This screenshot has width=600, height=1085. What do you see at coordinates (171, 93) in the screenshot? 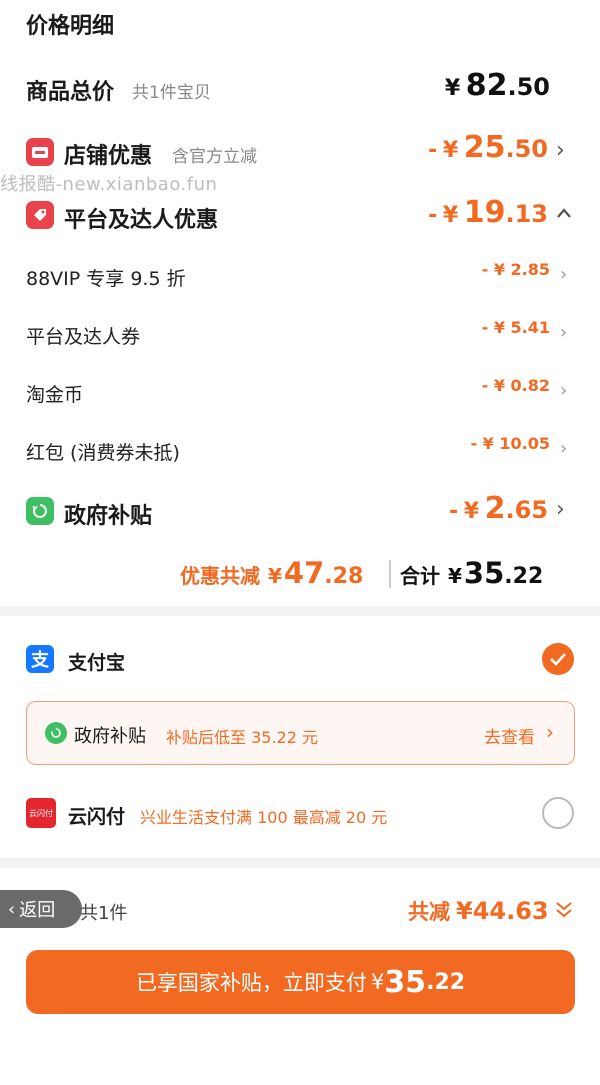
I see `goods-count-text: 共1件宝贝` at bounding box center [171, 93].